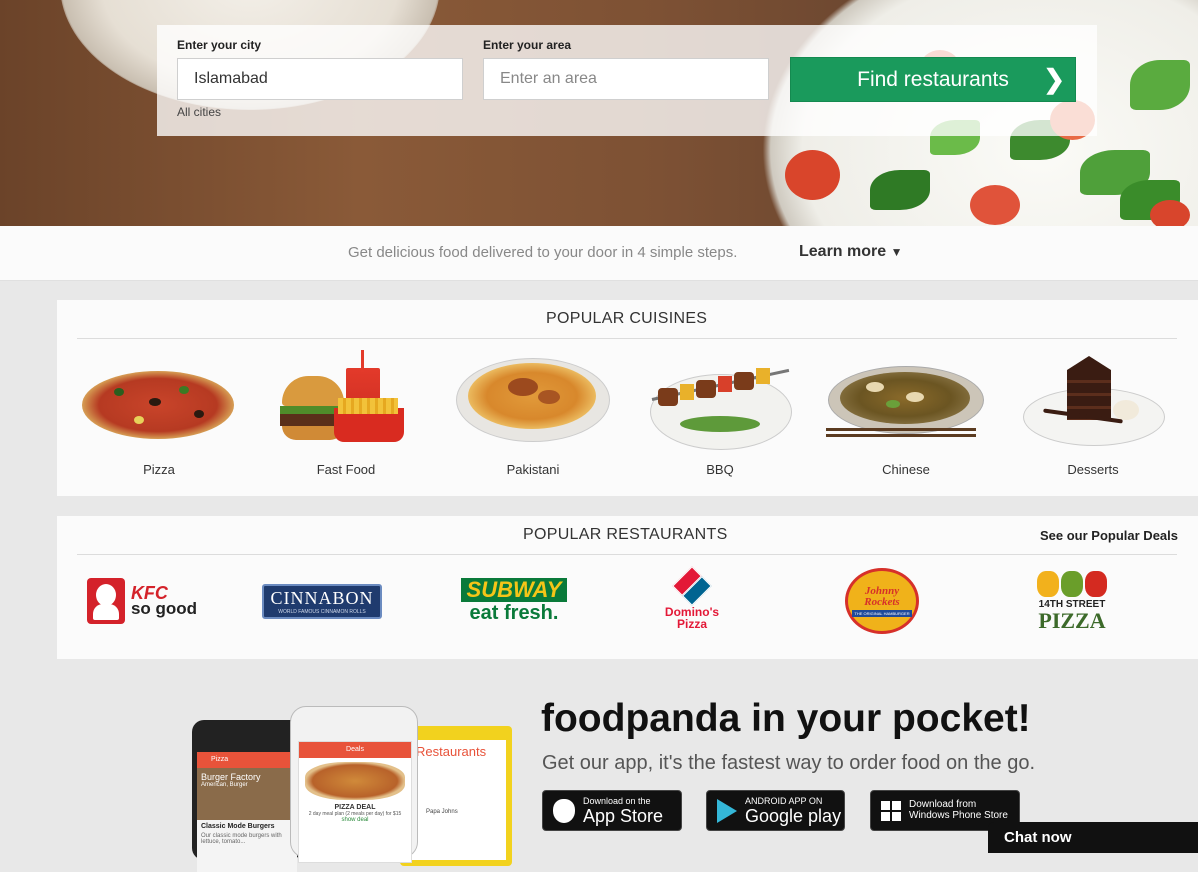 This screenshot has width=1198, height=872. What do you see at coordinates (320, 79) in the screenshot?
I see `city-input` at bounding box center [320, 79].